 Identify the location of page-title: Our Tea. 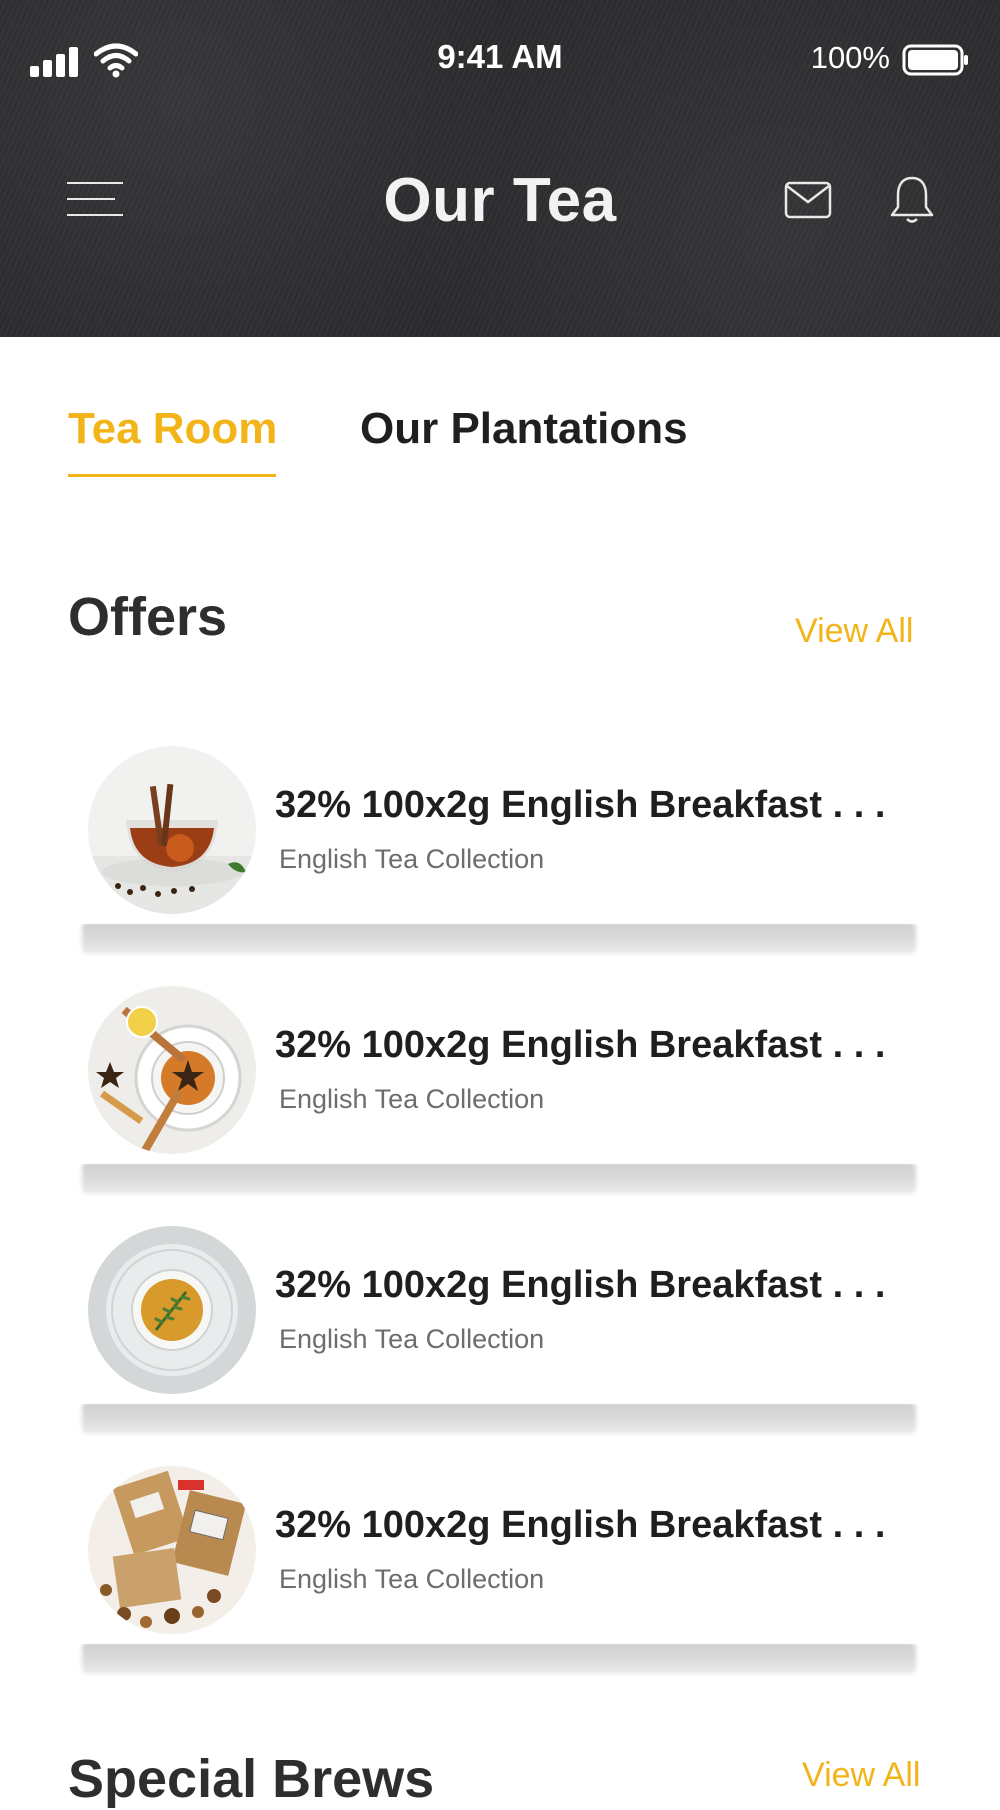
(500, 200).